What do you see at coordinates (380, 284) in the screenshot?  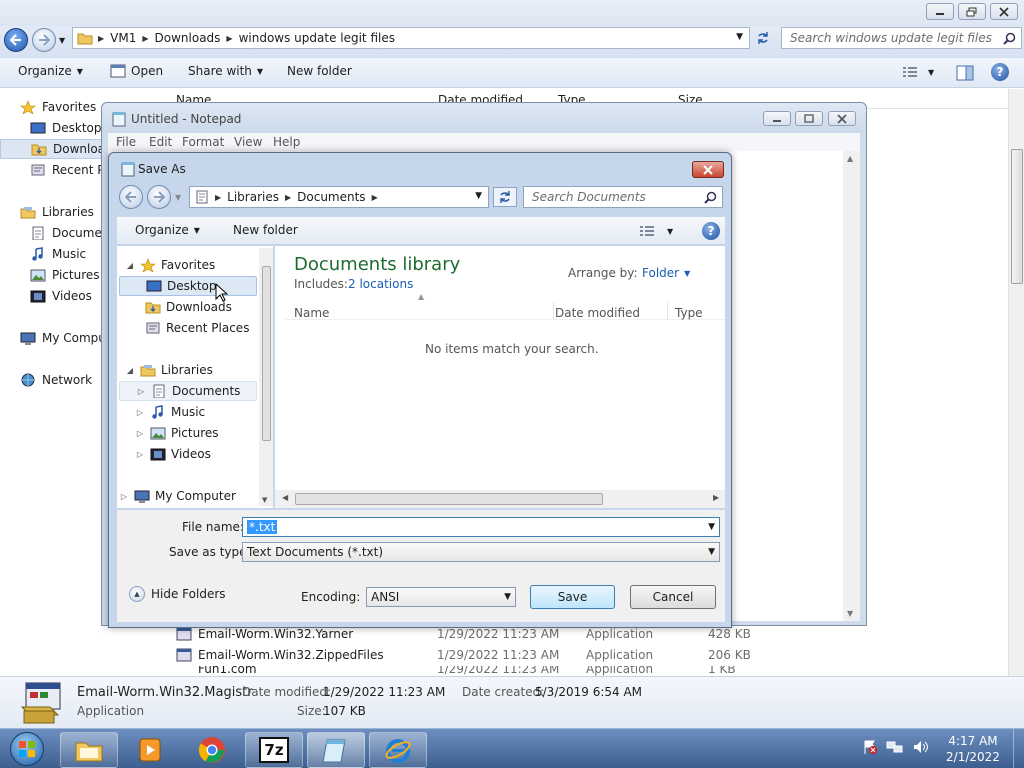 I see `includes-locations-link: 2 locations` at bounding box center [380, 284].